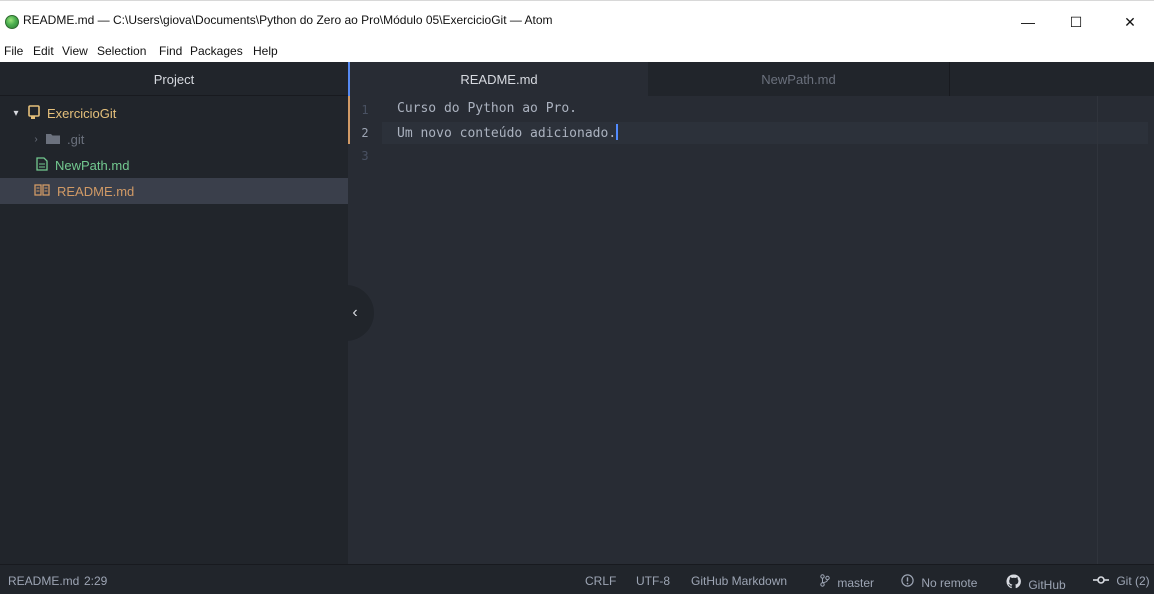 The height and width of the screenshot is (594, 1154). What do you see at coordinates (365, 156) in the screenshot?
I see `line-number: 3` at bounding box center [365, 156].